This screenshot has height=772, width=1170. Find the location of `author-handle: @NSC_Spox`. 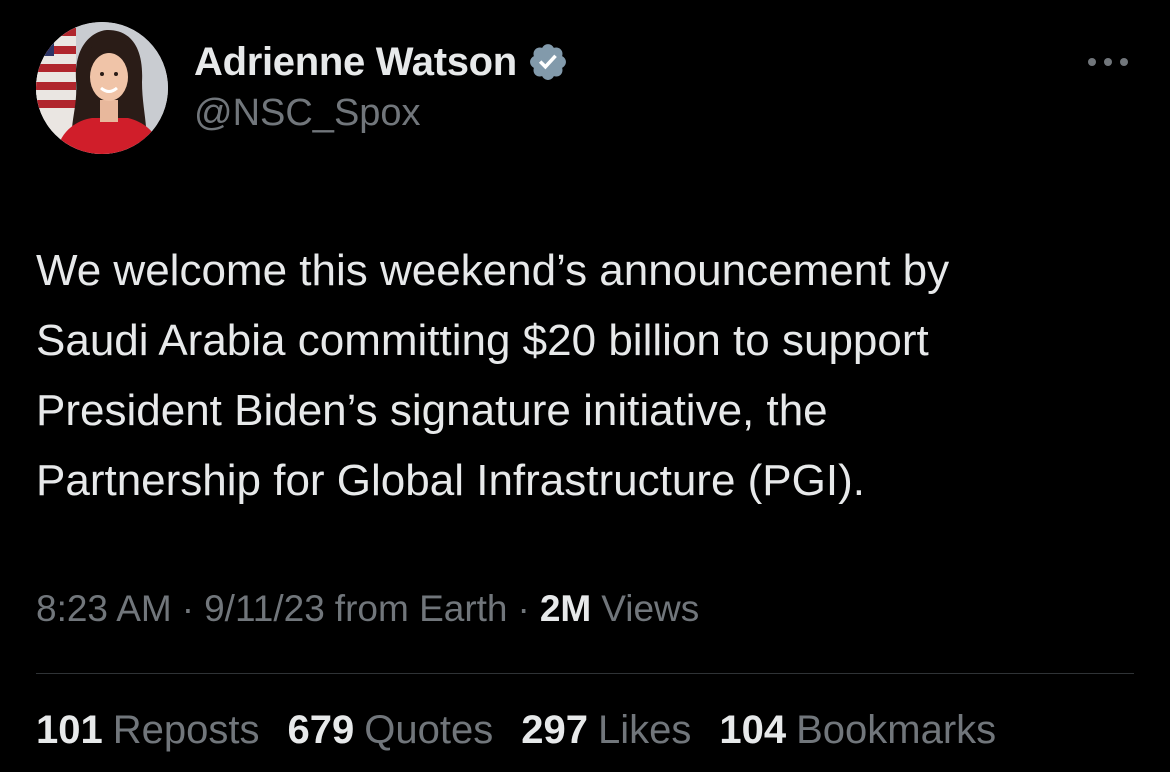

author-handle: @NSC_Spox is located at coordinates (381, 113).